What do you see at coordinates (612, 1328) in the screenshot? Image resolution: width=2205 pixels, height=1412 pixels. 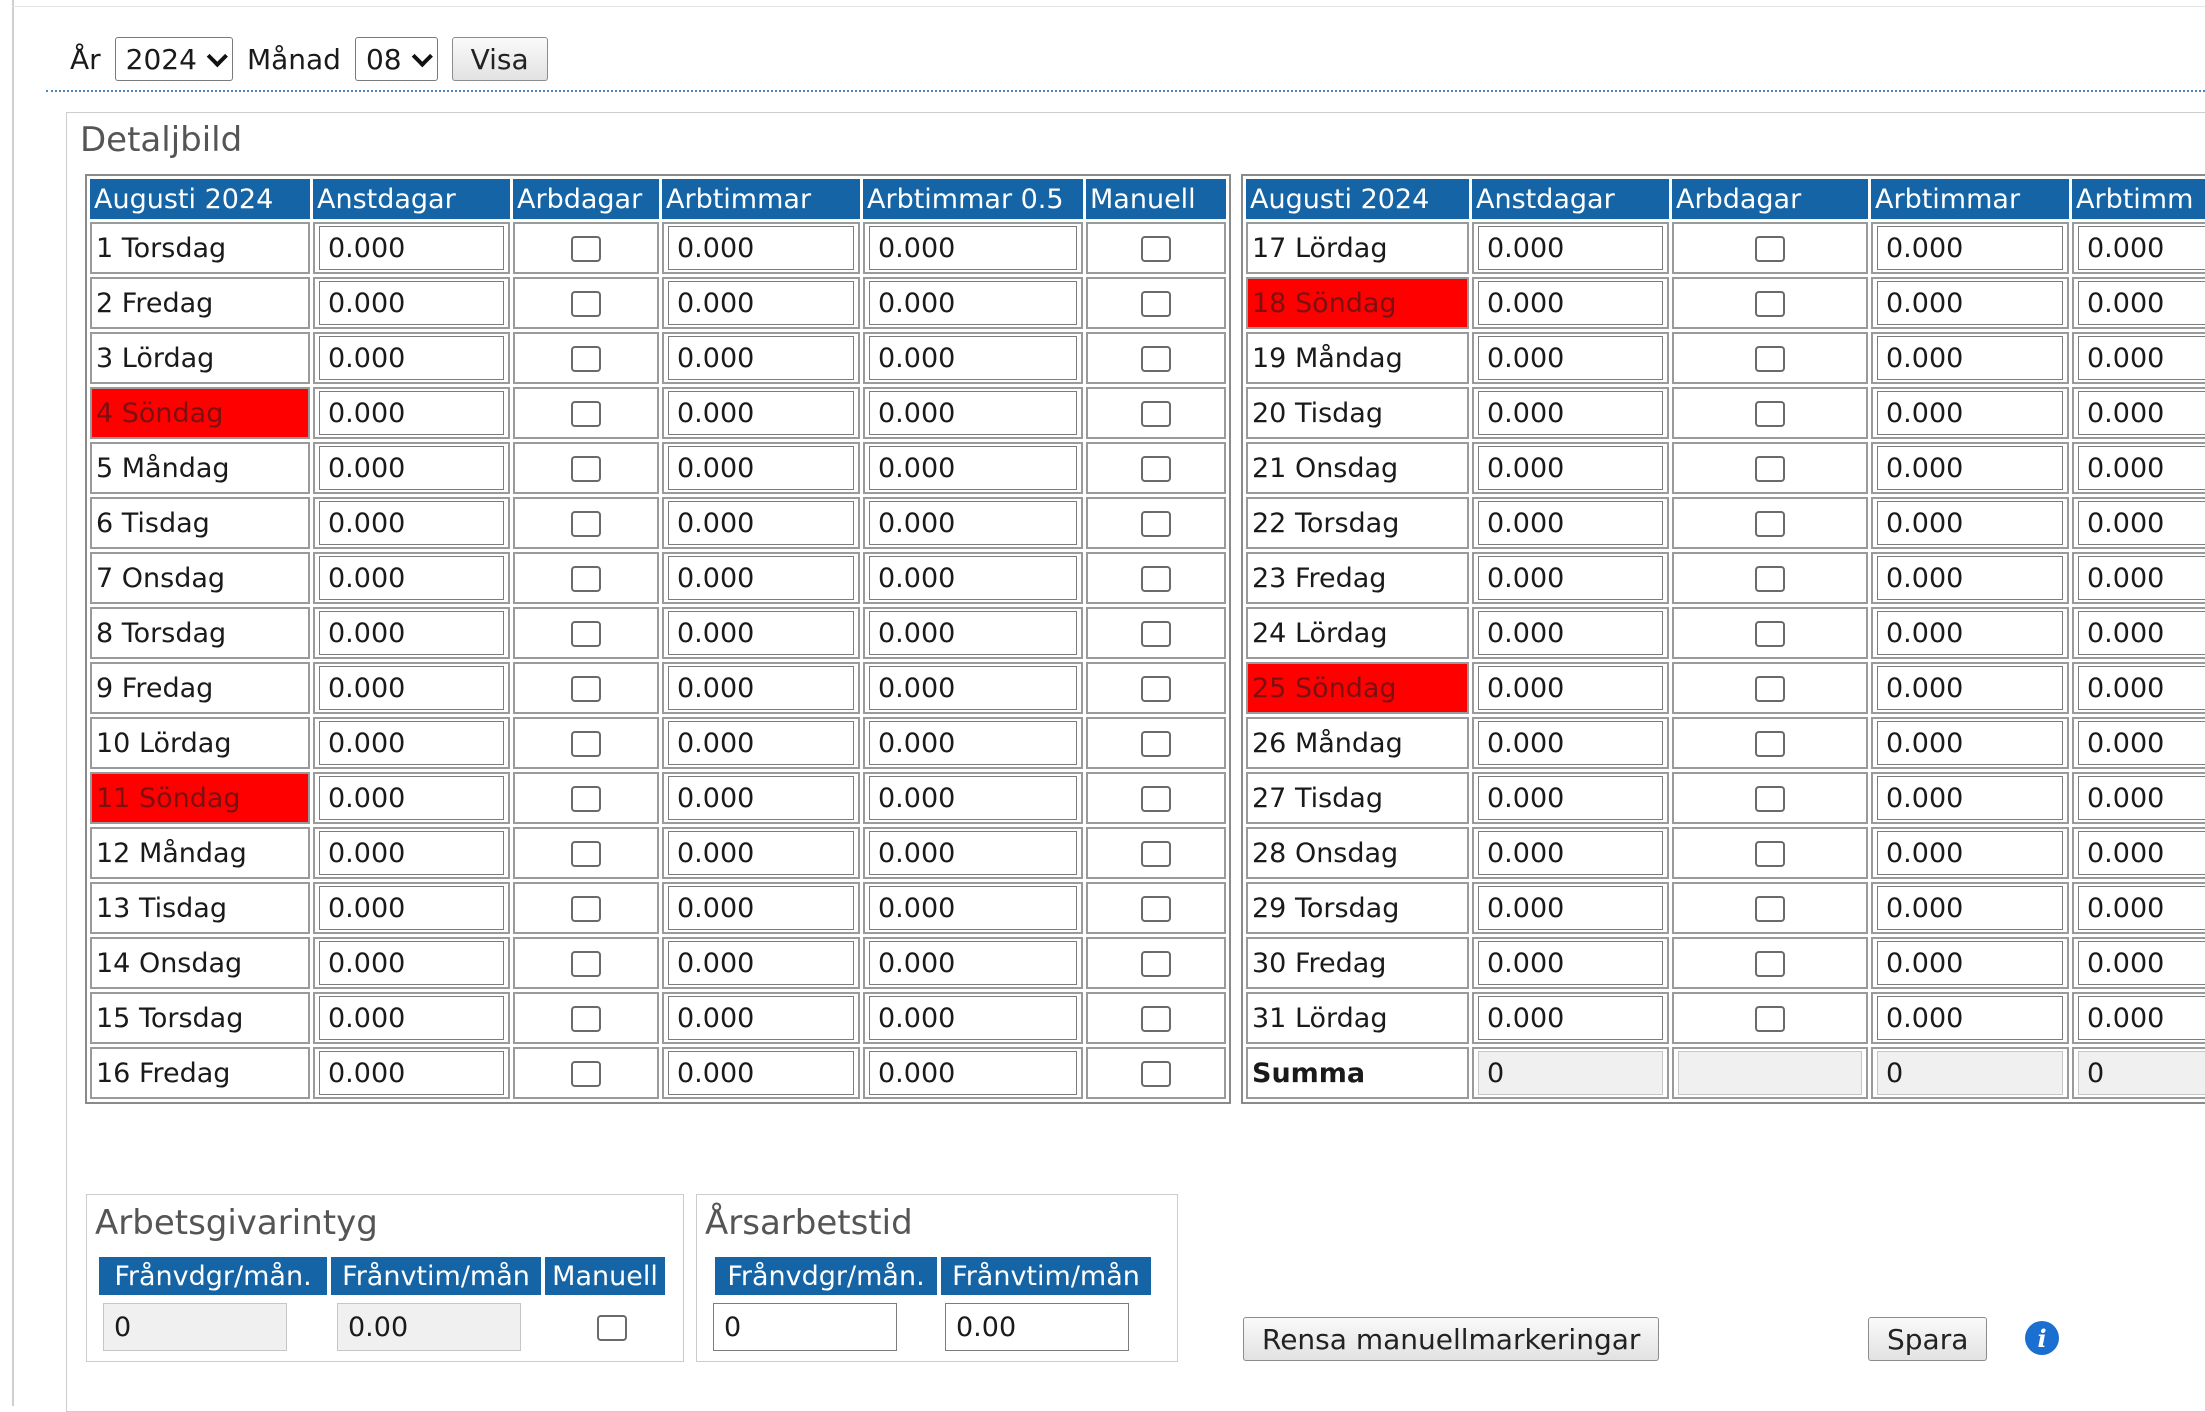 I see `arbetsgivarintyg-manuell-checkbox` at bounding box center [612, 1328].